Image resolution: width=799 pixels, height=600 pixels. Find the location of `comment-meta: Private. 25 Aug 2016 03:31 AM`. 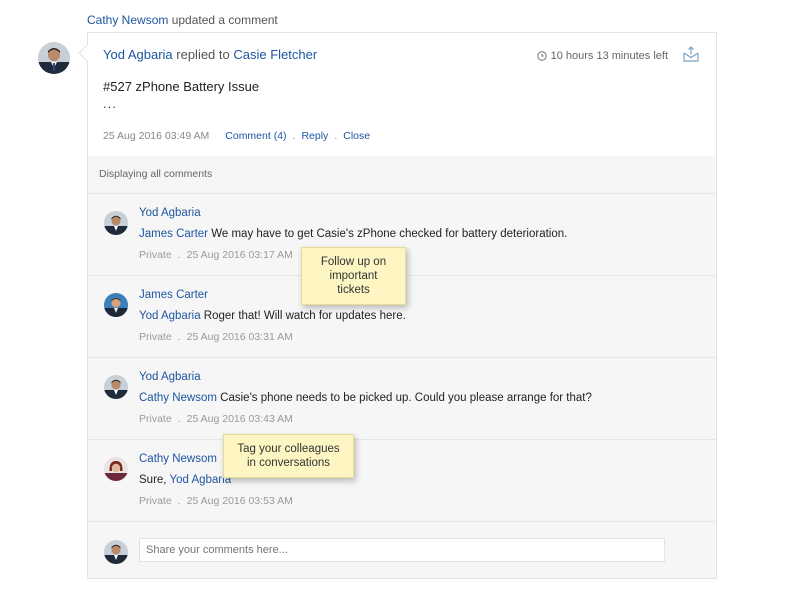

comment-meta: Private. 25 Aug 2016 03:31 AM is located at coordinates (216, 337).